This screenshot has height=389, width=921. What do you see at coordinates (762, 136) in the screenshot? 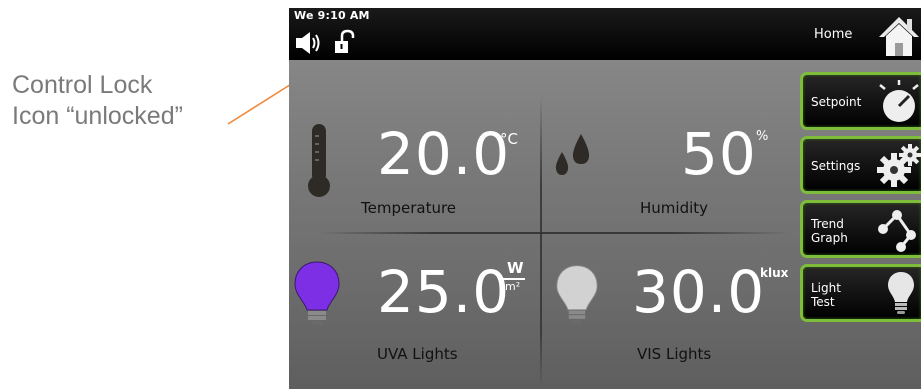
I see `humidity-unit: %` at bounding box center [762, 136].